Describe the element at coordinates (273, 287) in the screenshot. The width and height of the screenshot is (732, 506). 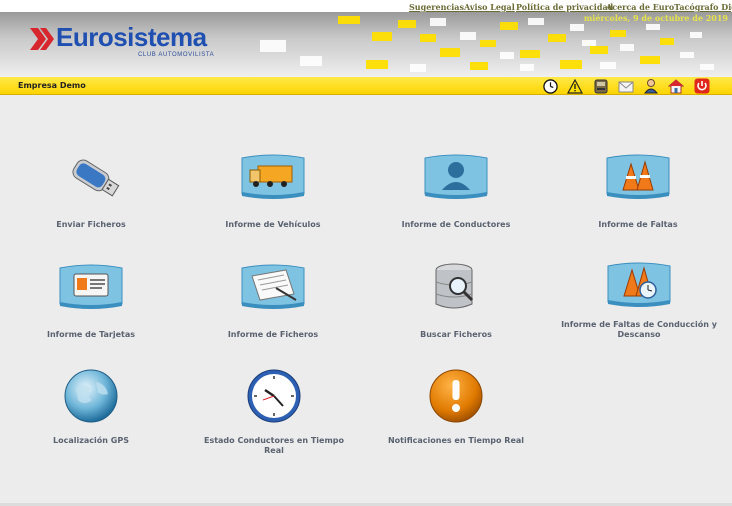
I see `document-icon` at that location.